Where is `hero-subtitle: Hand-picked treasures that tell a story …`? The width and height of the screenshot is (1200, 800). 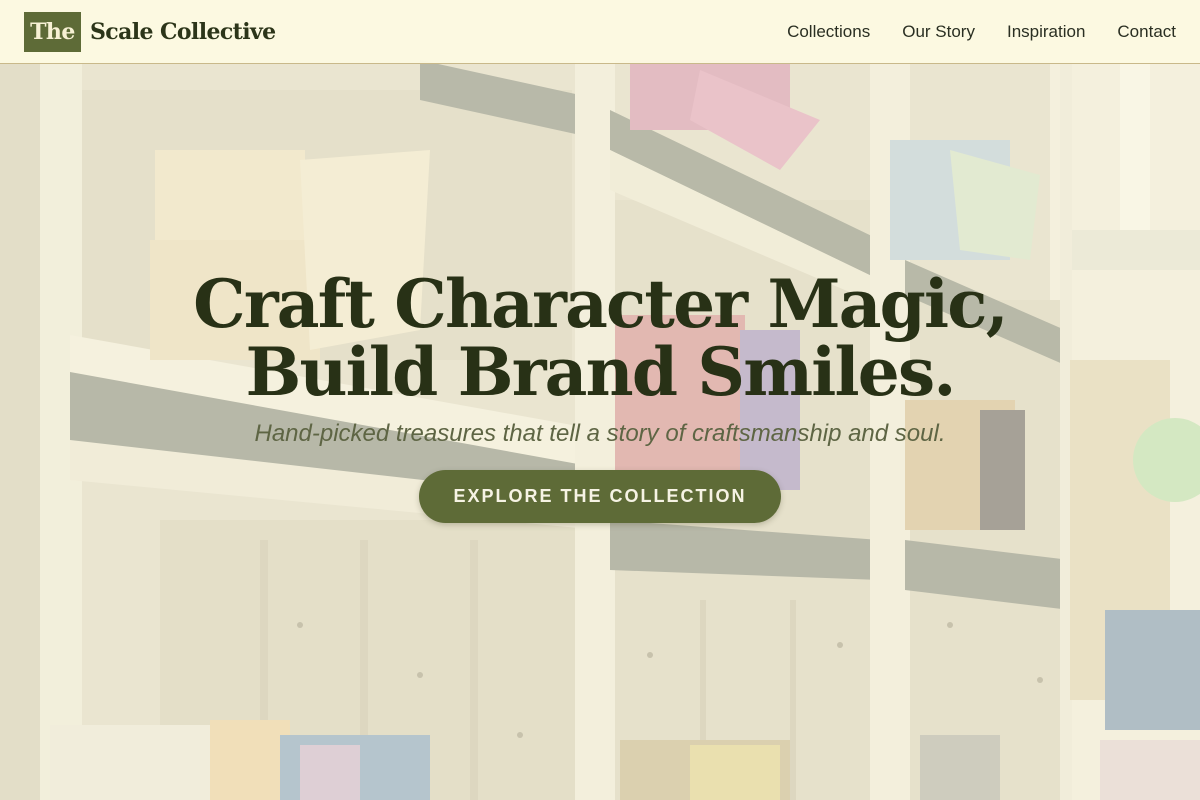
hero-subtitle: Hand-picked treasures that tell a story … is located at coordinates (600, 433).